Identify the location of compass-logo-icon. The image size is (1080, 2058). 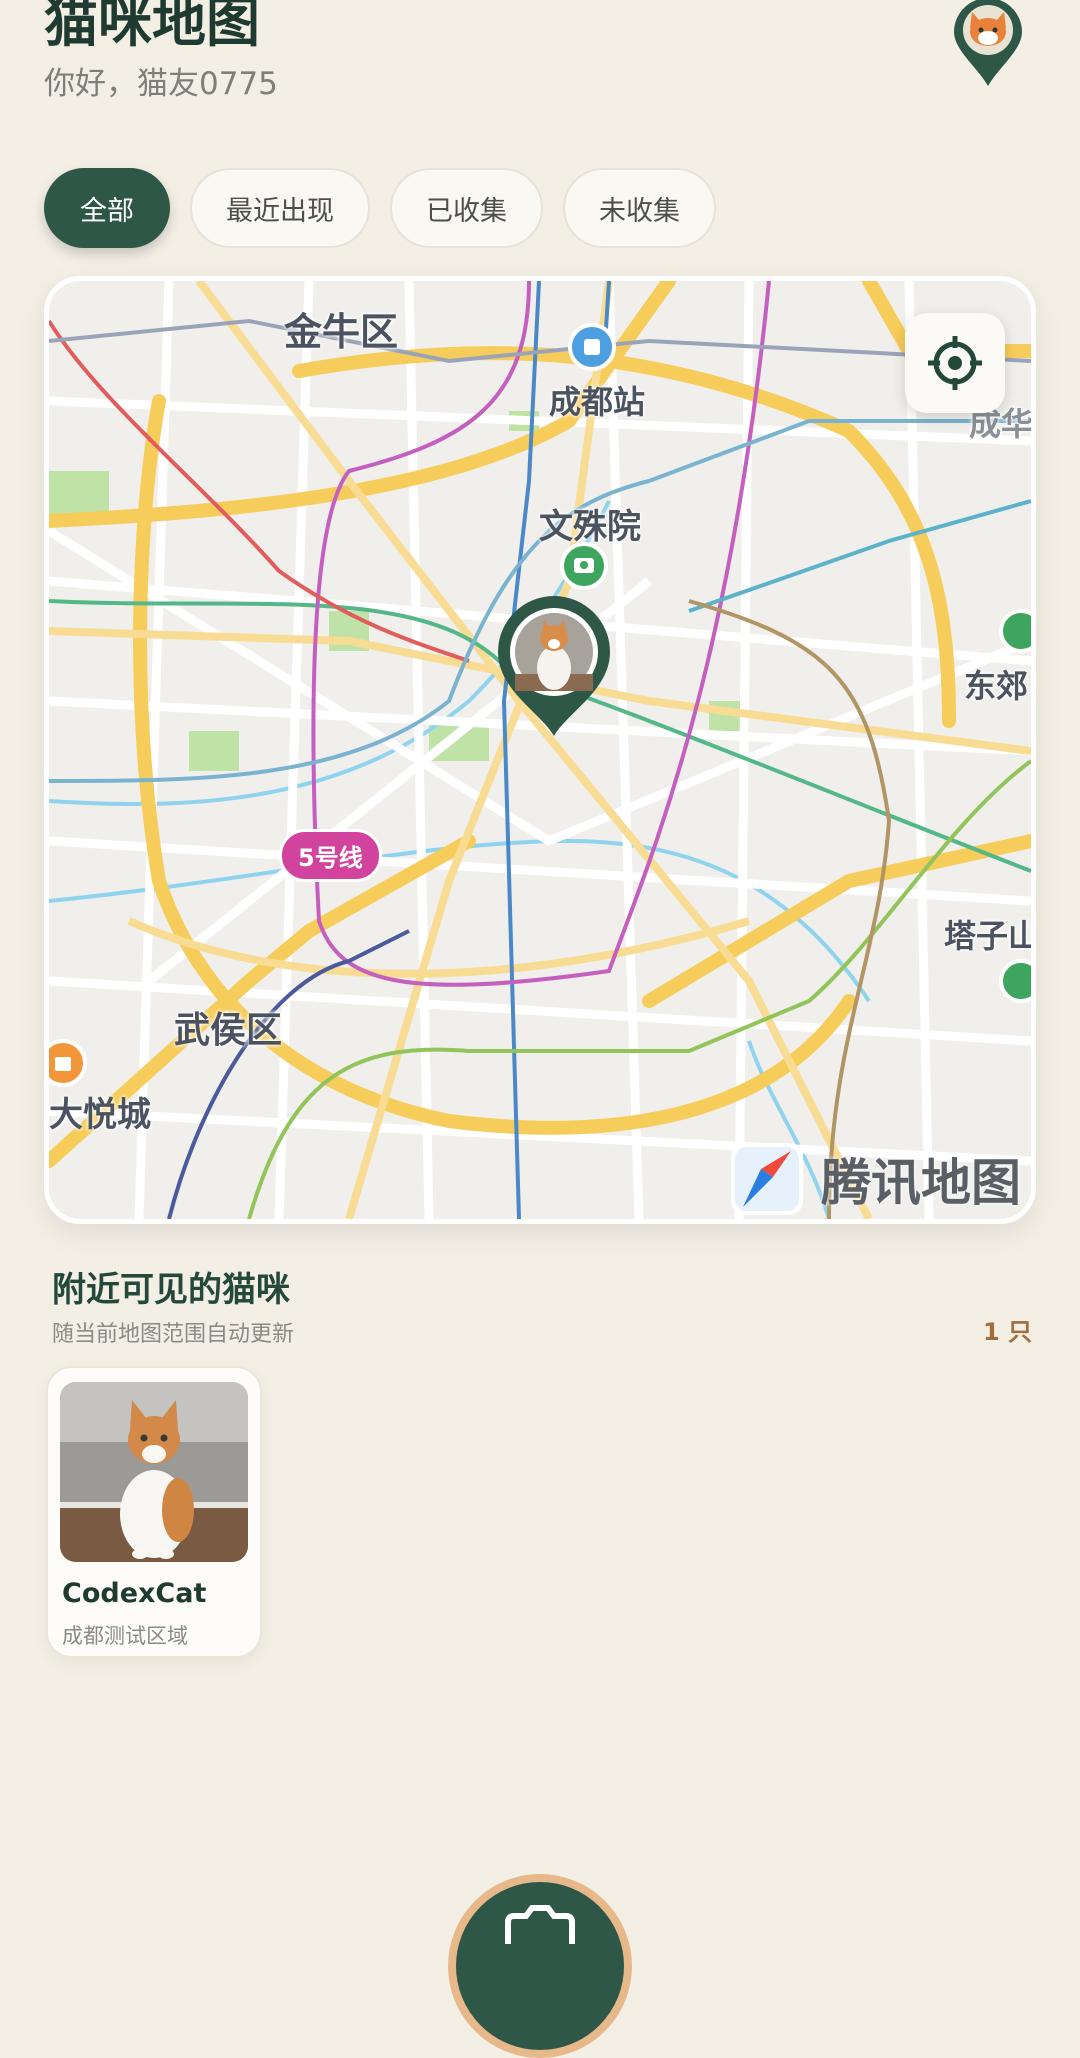
(767, 1179).